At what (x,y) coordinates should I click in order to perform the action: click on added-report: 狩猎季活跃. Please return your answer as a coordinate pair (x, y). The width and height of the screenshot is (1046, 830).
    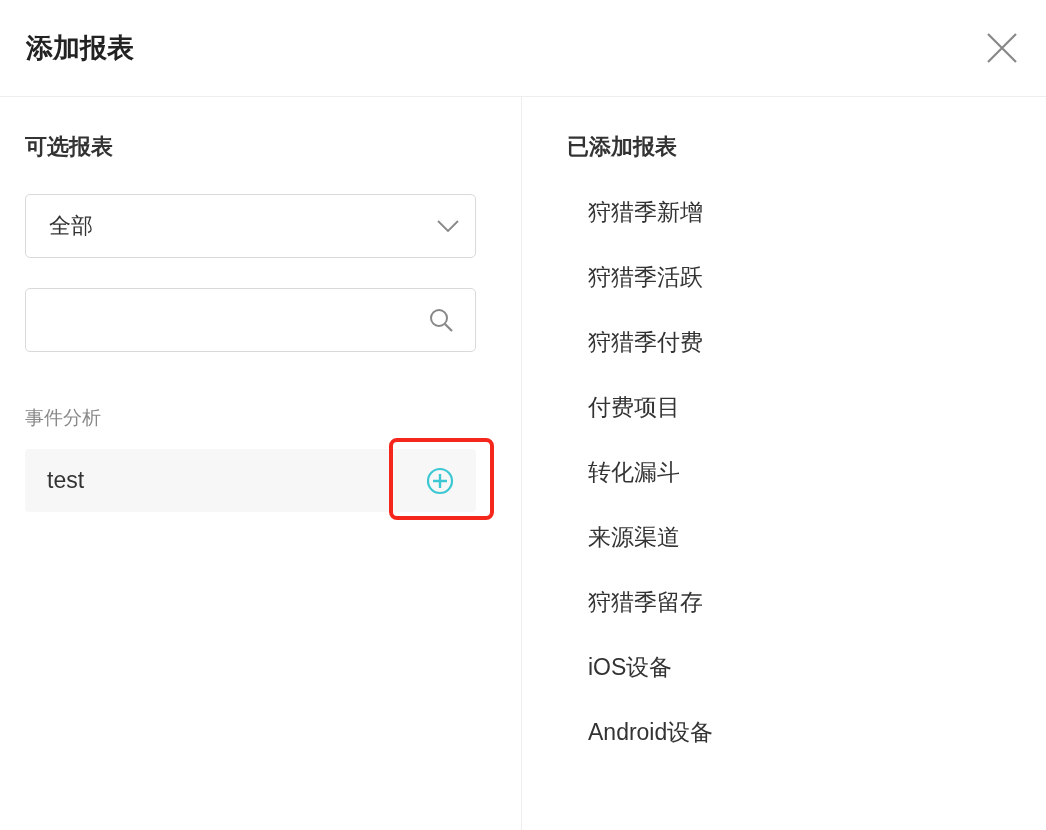
    Looking at the image, I should click on (807, 277).